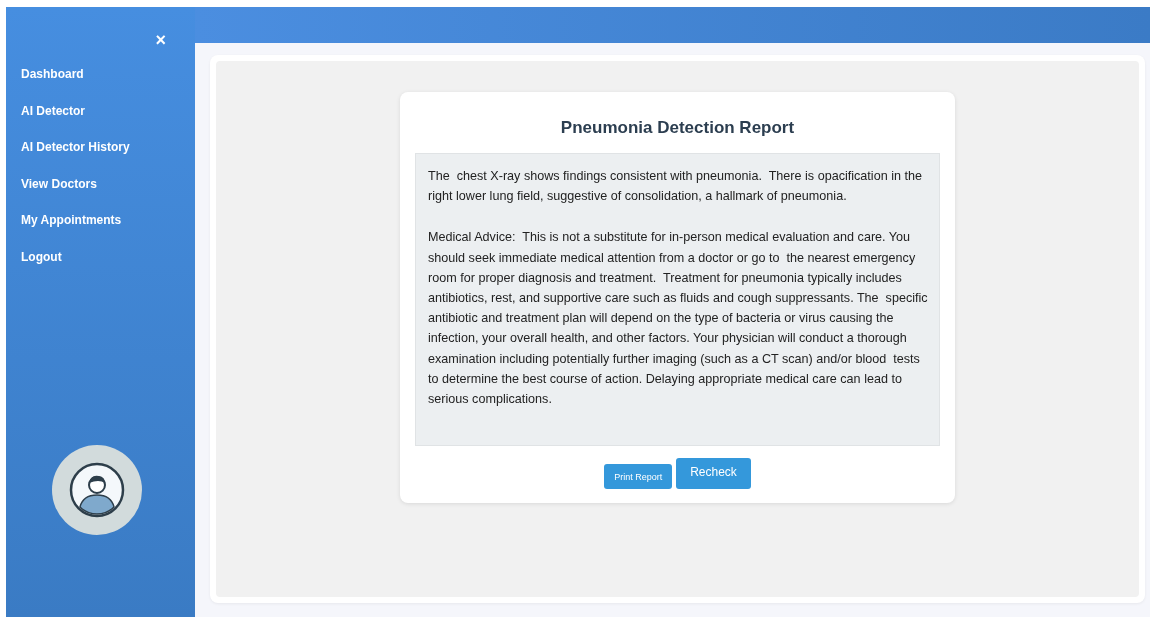 The height and width of the screenshot is (617, 1155). Describe the element at coordinates (675, 187) in the screenshot. I see `report-paragraph: The chest X-ray shows findings consistent with pneumonia. There is opacification in the right lower lung field, suggestive of consolidation, a hallmark of pneumonia.` at that location.